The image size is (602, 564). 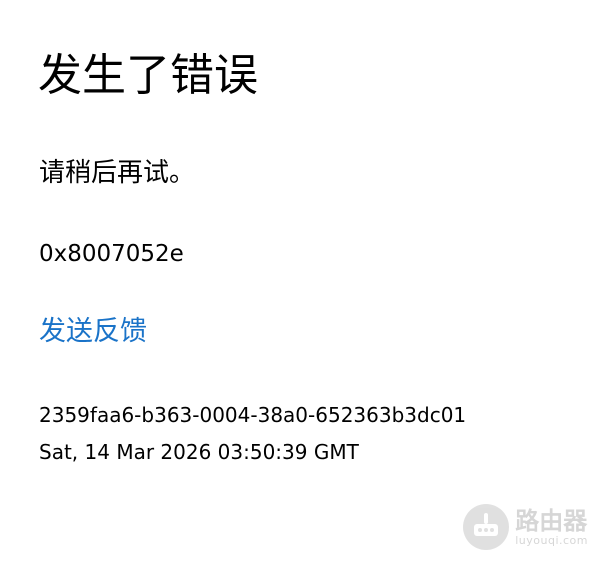 What do you see at coordinates (486, 527) in the screenshot?
I see `router-icon` at bounding box center [486, 527].